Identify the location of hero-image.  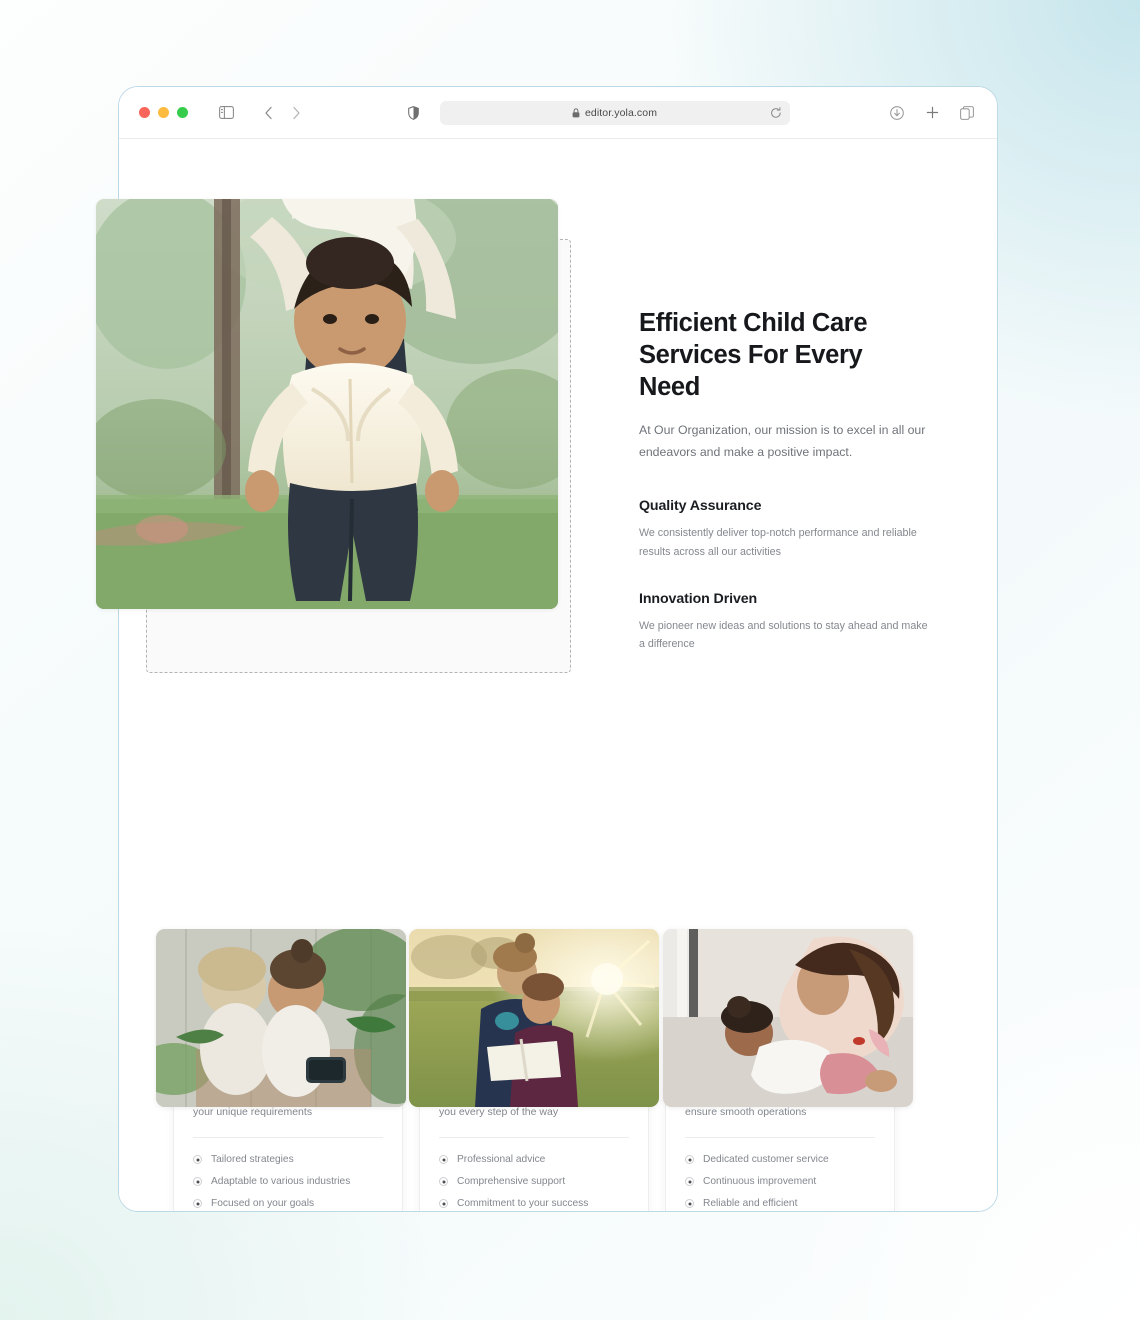
(327, 404).